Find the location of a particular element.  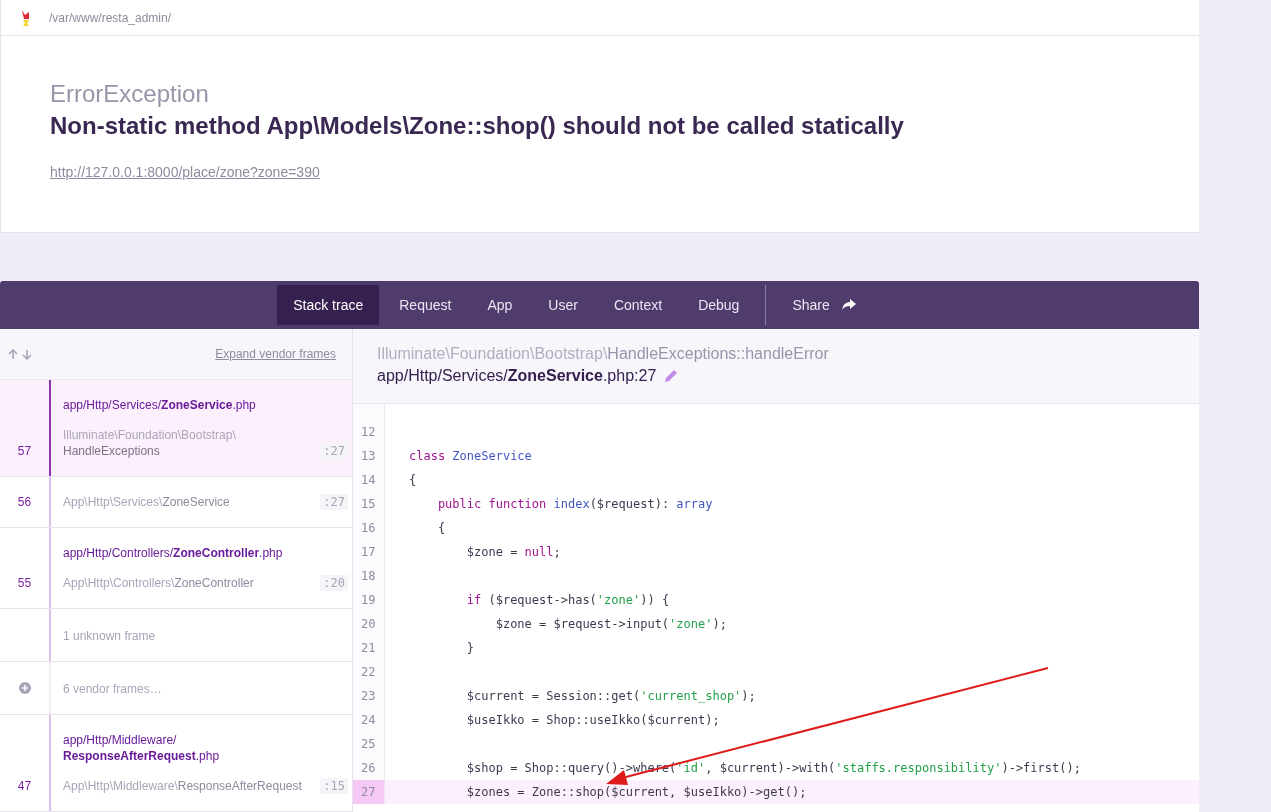

frame-number: 57 is located at coordinates (24, 451).